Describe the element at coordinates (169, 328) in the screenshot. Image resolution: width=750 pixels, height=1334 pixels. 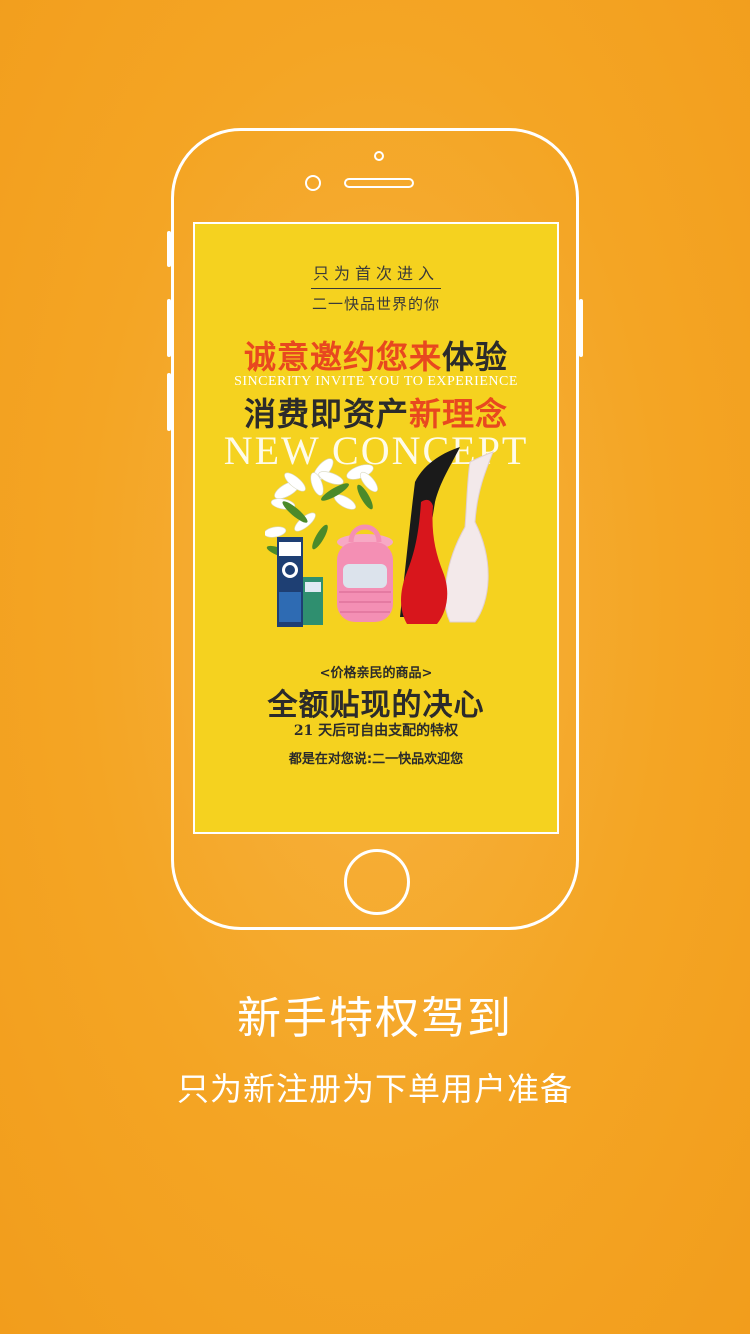
I see `phone-volume-up` at that location.